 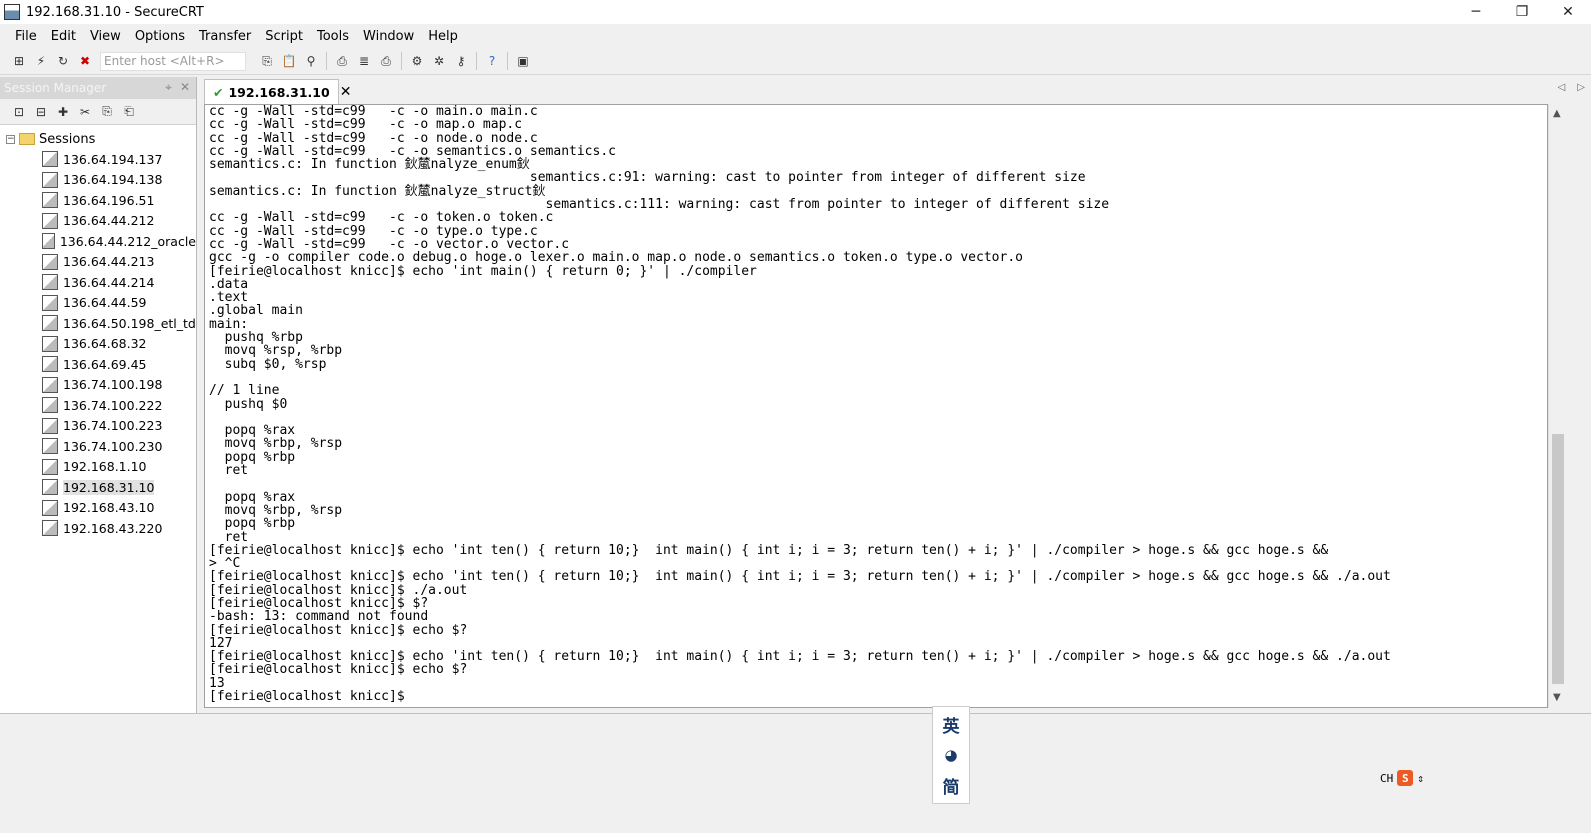 I want to click on quick-connect-icon: ⚡, so click(x=41, y=61).